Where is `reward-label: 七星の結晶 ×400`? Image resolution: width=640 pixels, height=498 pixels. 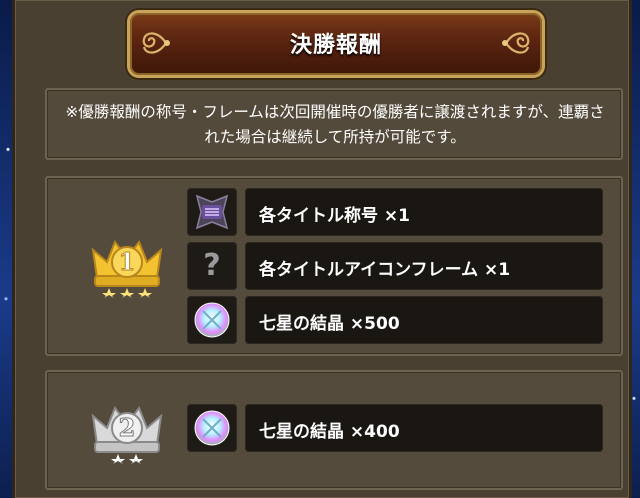 reward-label: 七星の結晶 ×400 is located at coordinates (424, 428).